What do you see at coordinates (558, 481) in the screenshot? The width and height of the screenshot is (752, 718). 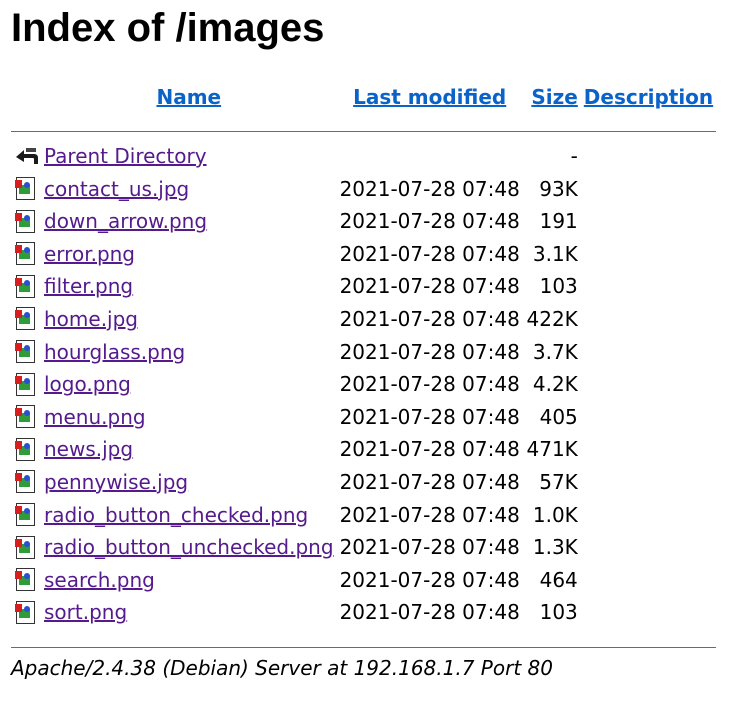 I see `file-size: 57K` at bounding box center [558, 481].